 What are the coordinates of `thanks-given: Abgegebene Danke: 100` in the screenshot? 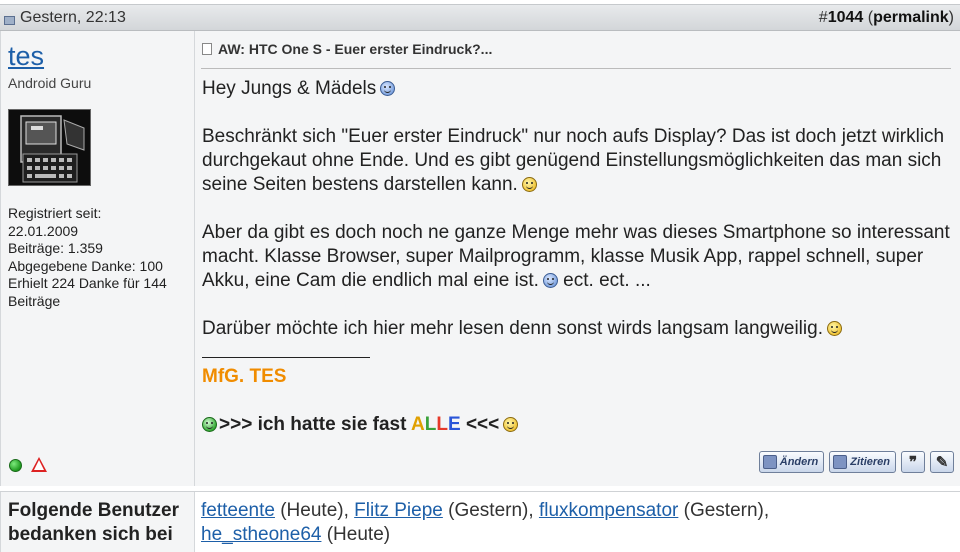 It's located at (85, 265).